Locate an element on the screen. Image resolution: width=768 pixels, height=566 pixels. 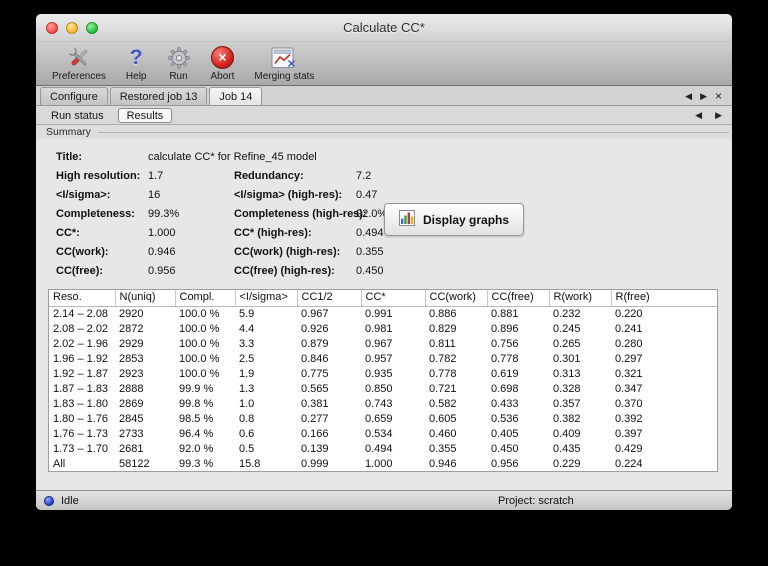
table-cell: 2920 is located at coordinates (131, 313).